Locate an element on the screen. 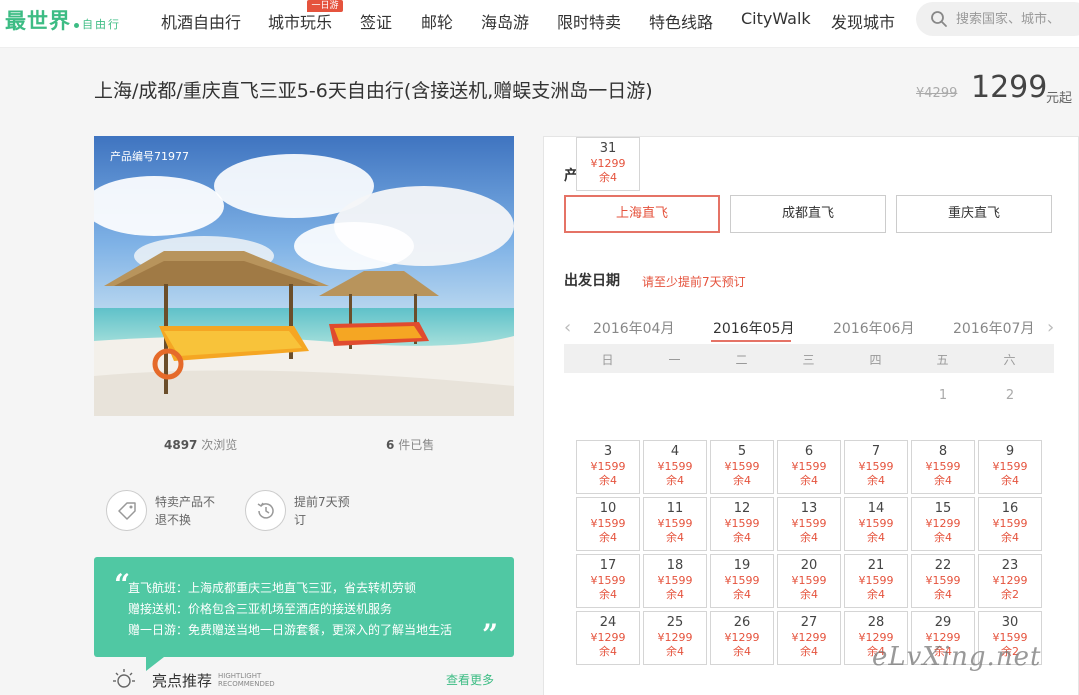 Image resolution: width=1079 pixels, height=695 pixels. highlight-line: 赠一日游：免费赠送当地一日游套餐，更深入的了解当地生活 is located at coordinates (290, 630).